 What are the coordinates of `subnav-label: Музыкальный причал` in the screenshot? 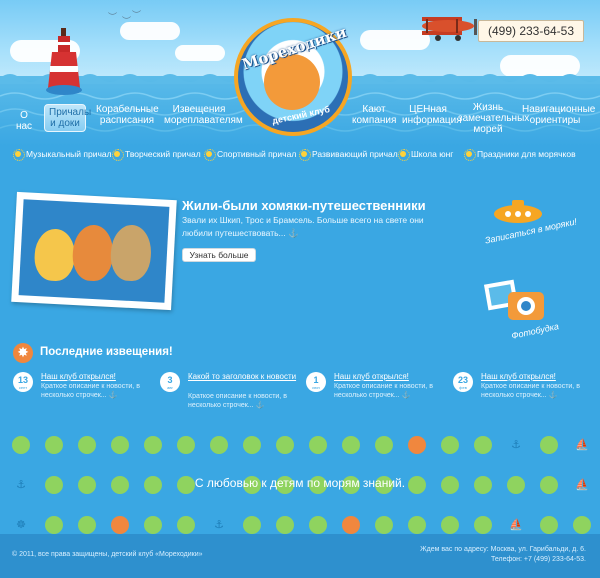 It's located at (69, 154).